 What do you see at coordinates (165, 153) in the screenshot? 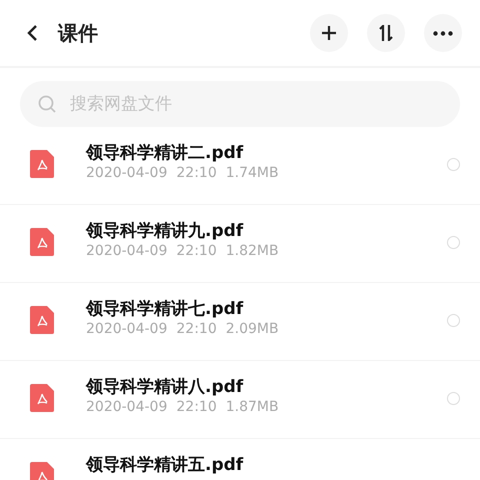
I see `file-name: 领导科学精讲二.pdf` at bounding box center [165, 153].